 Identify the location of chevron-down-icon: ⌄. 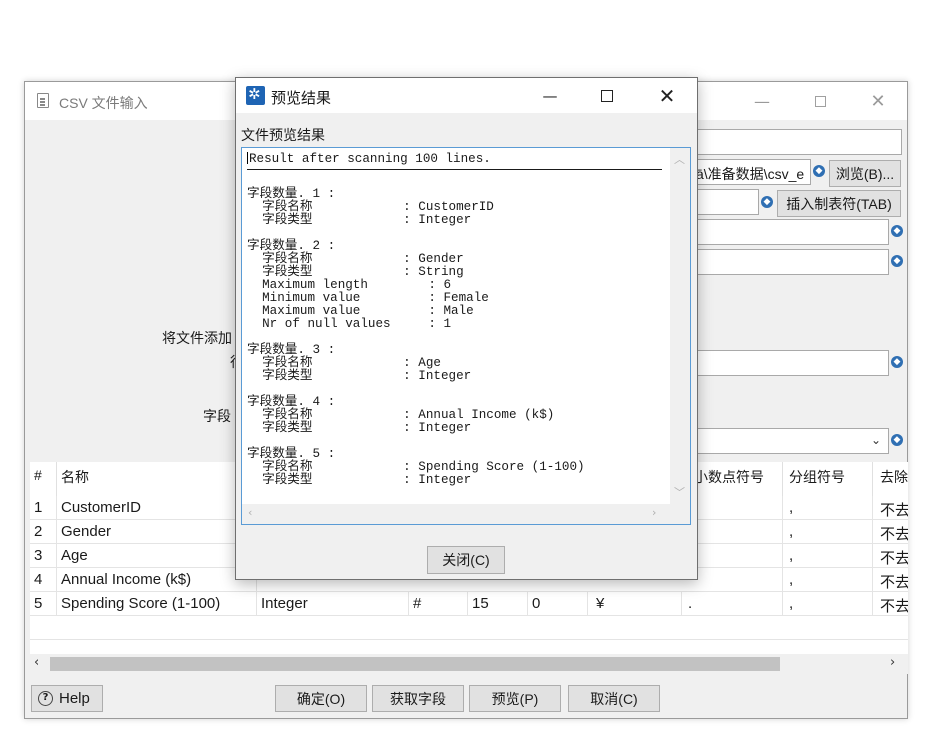
(876, 440).